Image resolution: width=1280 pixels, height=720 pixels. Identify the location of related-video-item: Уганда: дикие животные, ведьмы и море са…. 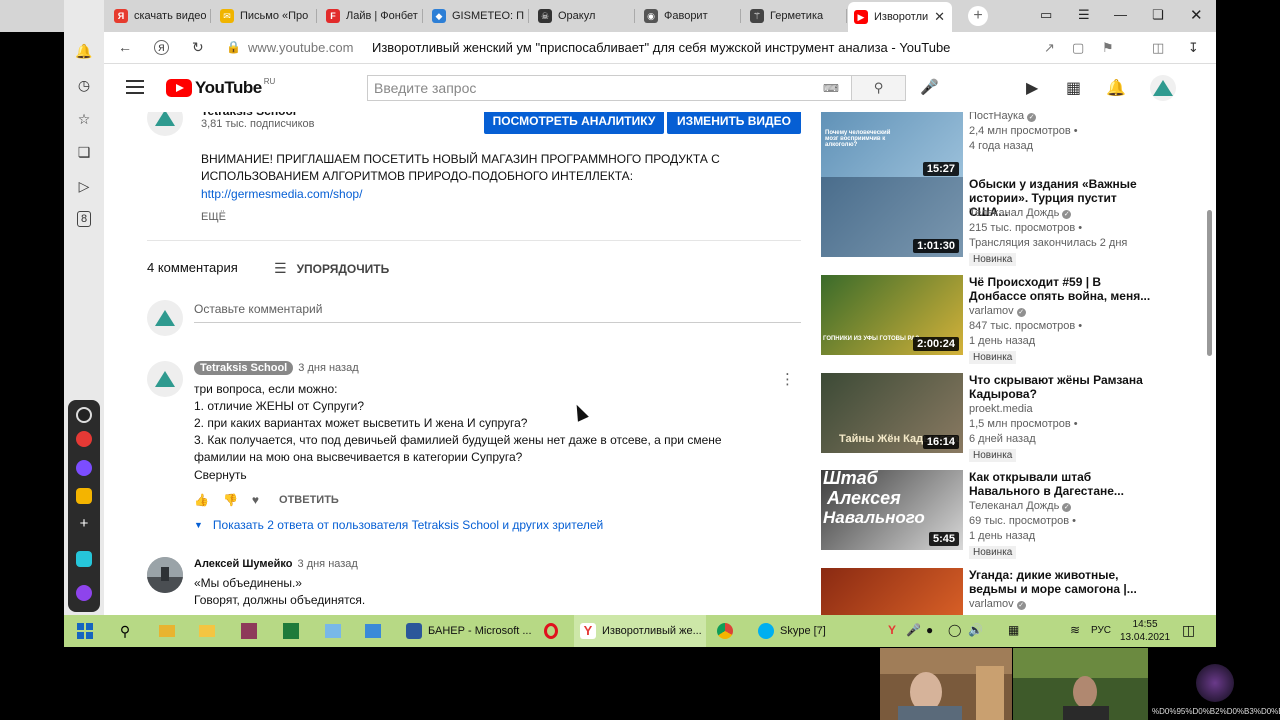
(991, 591).